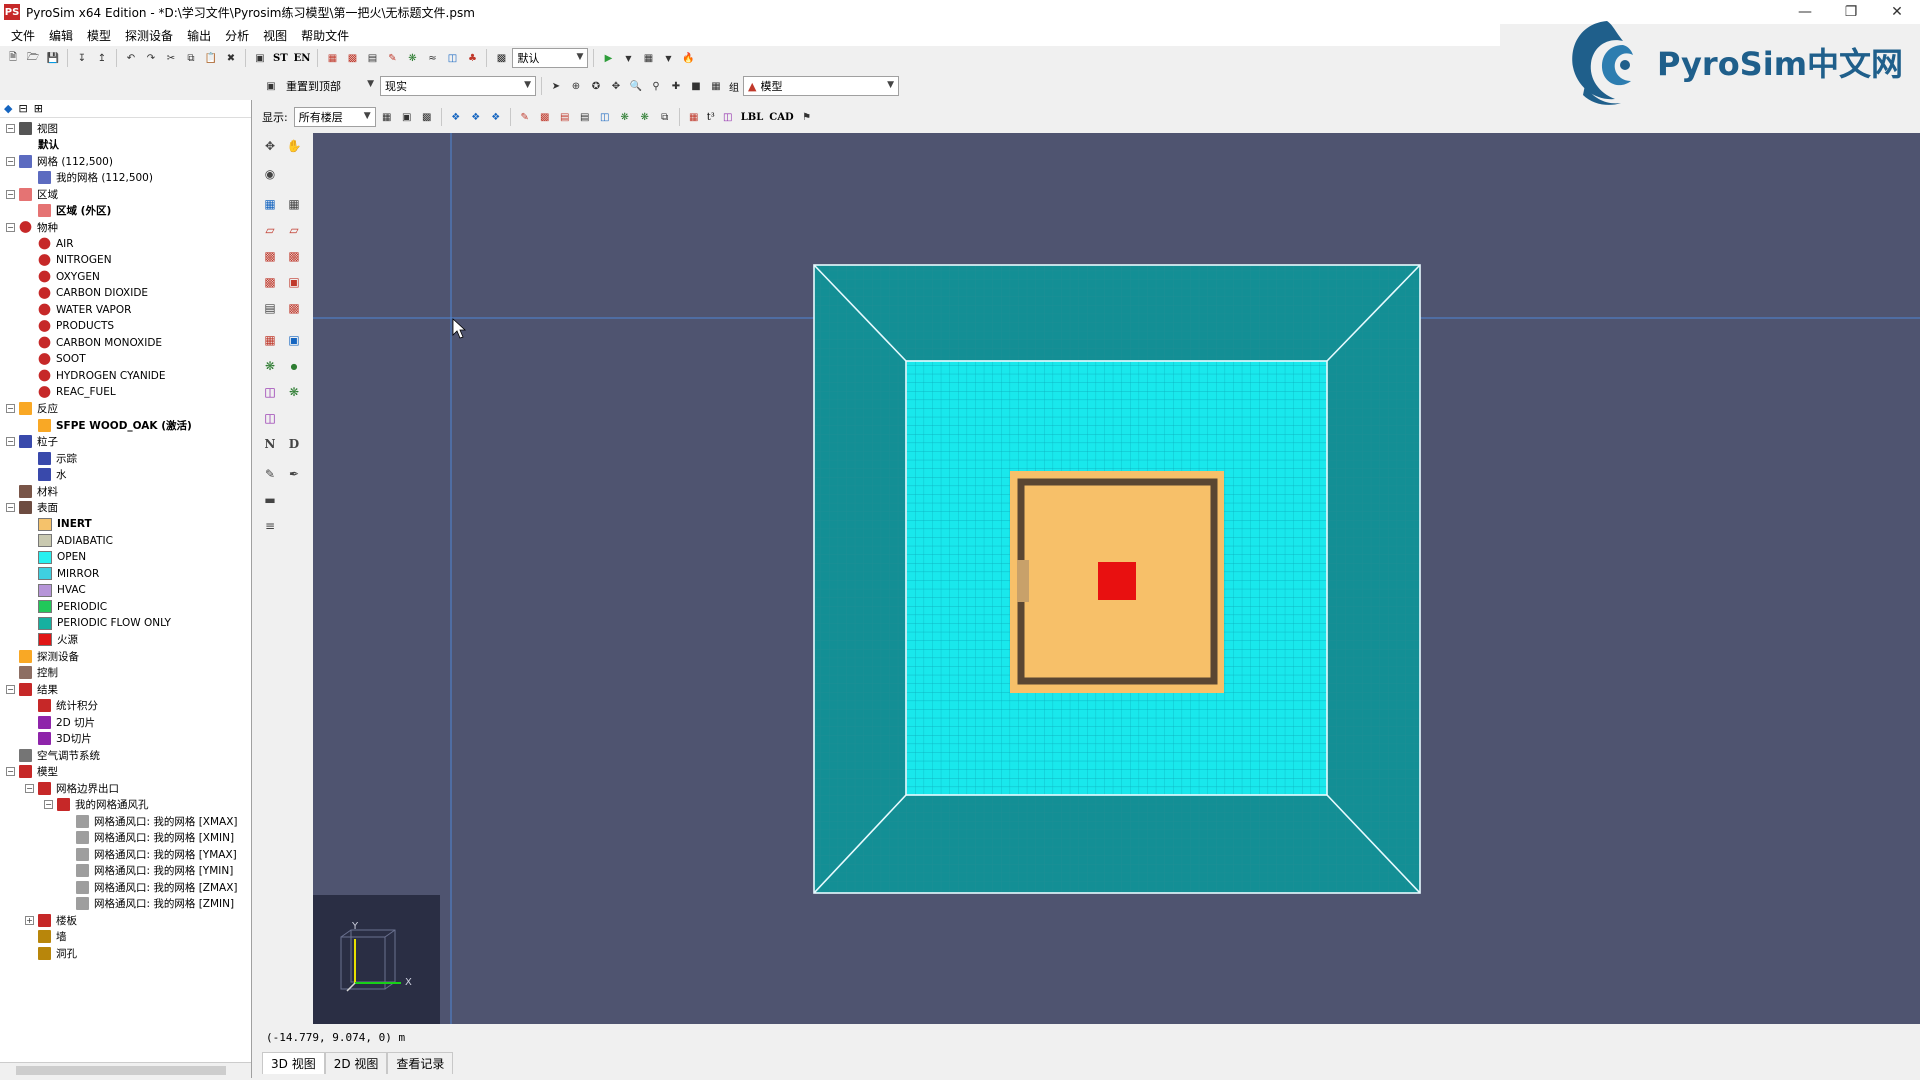 The image size is (1920, 1080). I want to click on tab-3d-view: 3D 视图, so click(293, 1063).